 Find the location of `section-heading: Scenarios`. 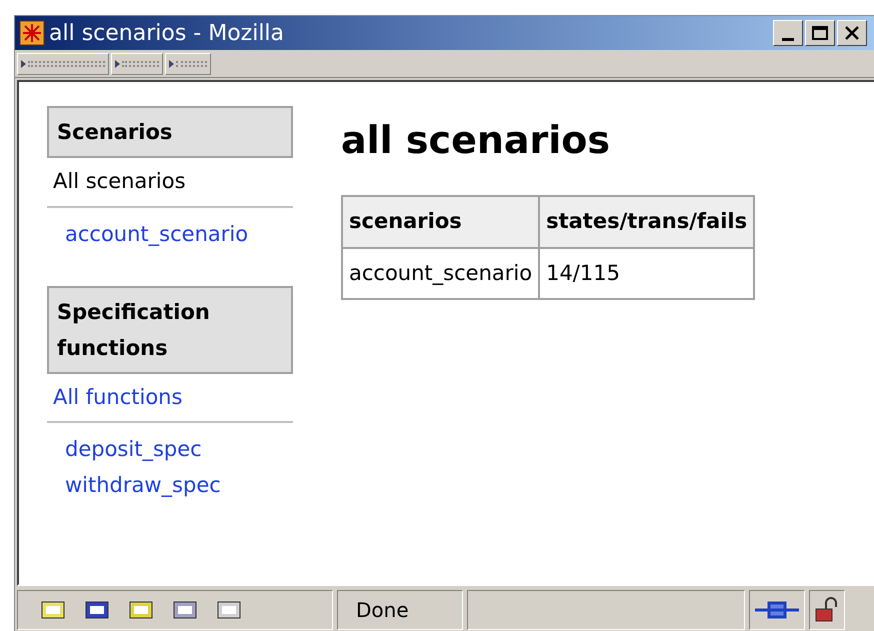

section-heading: Scenarios is located at coordinates (170, 132).